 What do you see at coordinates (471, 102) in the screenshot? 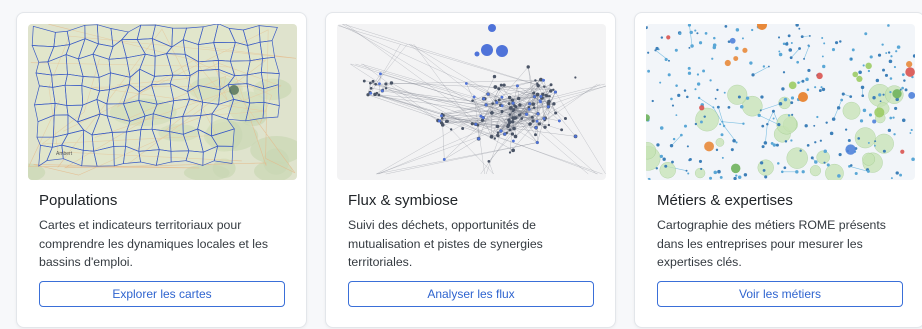
I see `network-graph-thumbnail` at bounding box center [471, 102].